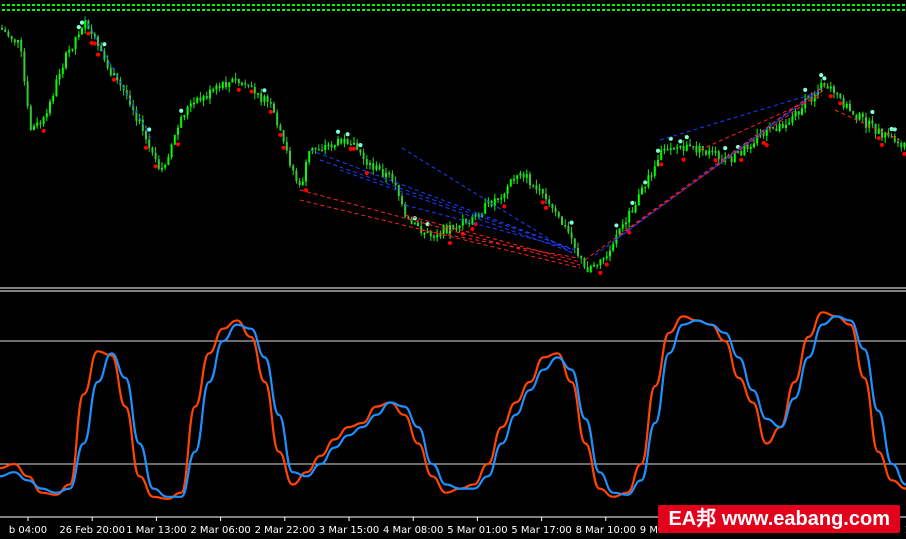 This screenshot has height=539, width=906. What do you see at coordinates (453, 289) in the screenshot?
I see `panel-separator` at bounding box center [453, 289].